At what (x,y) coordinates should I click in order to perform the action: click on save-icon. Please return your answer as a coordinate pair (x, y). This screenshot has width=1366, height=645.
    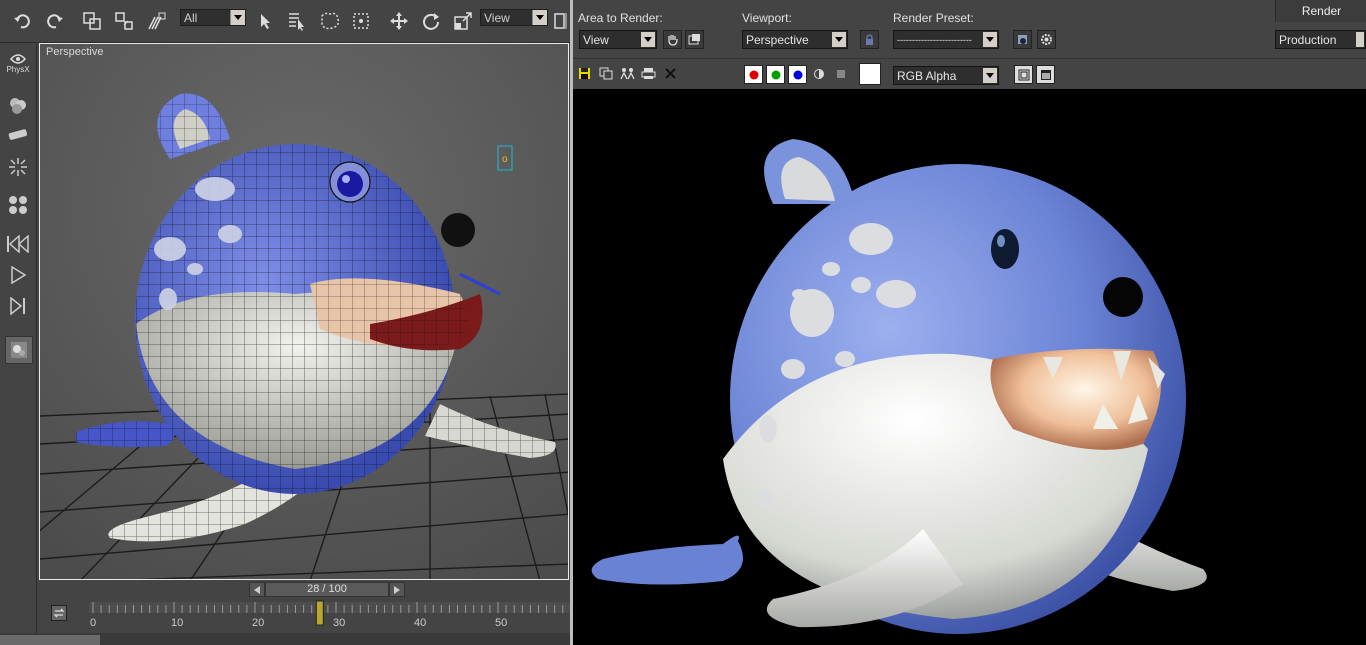
    Looking at the image, I should click on (584, 73).